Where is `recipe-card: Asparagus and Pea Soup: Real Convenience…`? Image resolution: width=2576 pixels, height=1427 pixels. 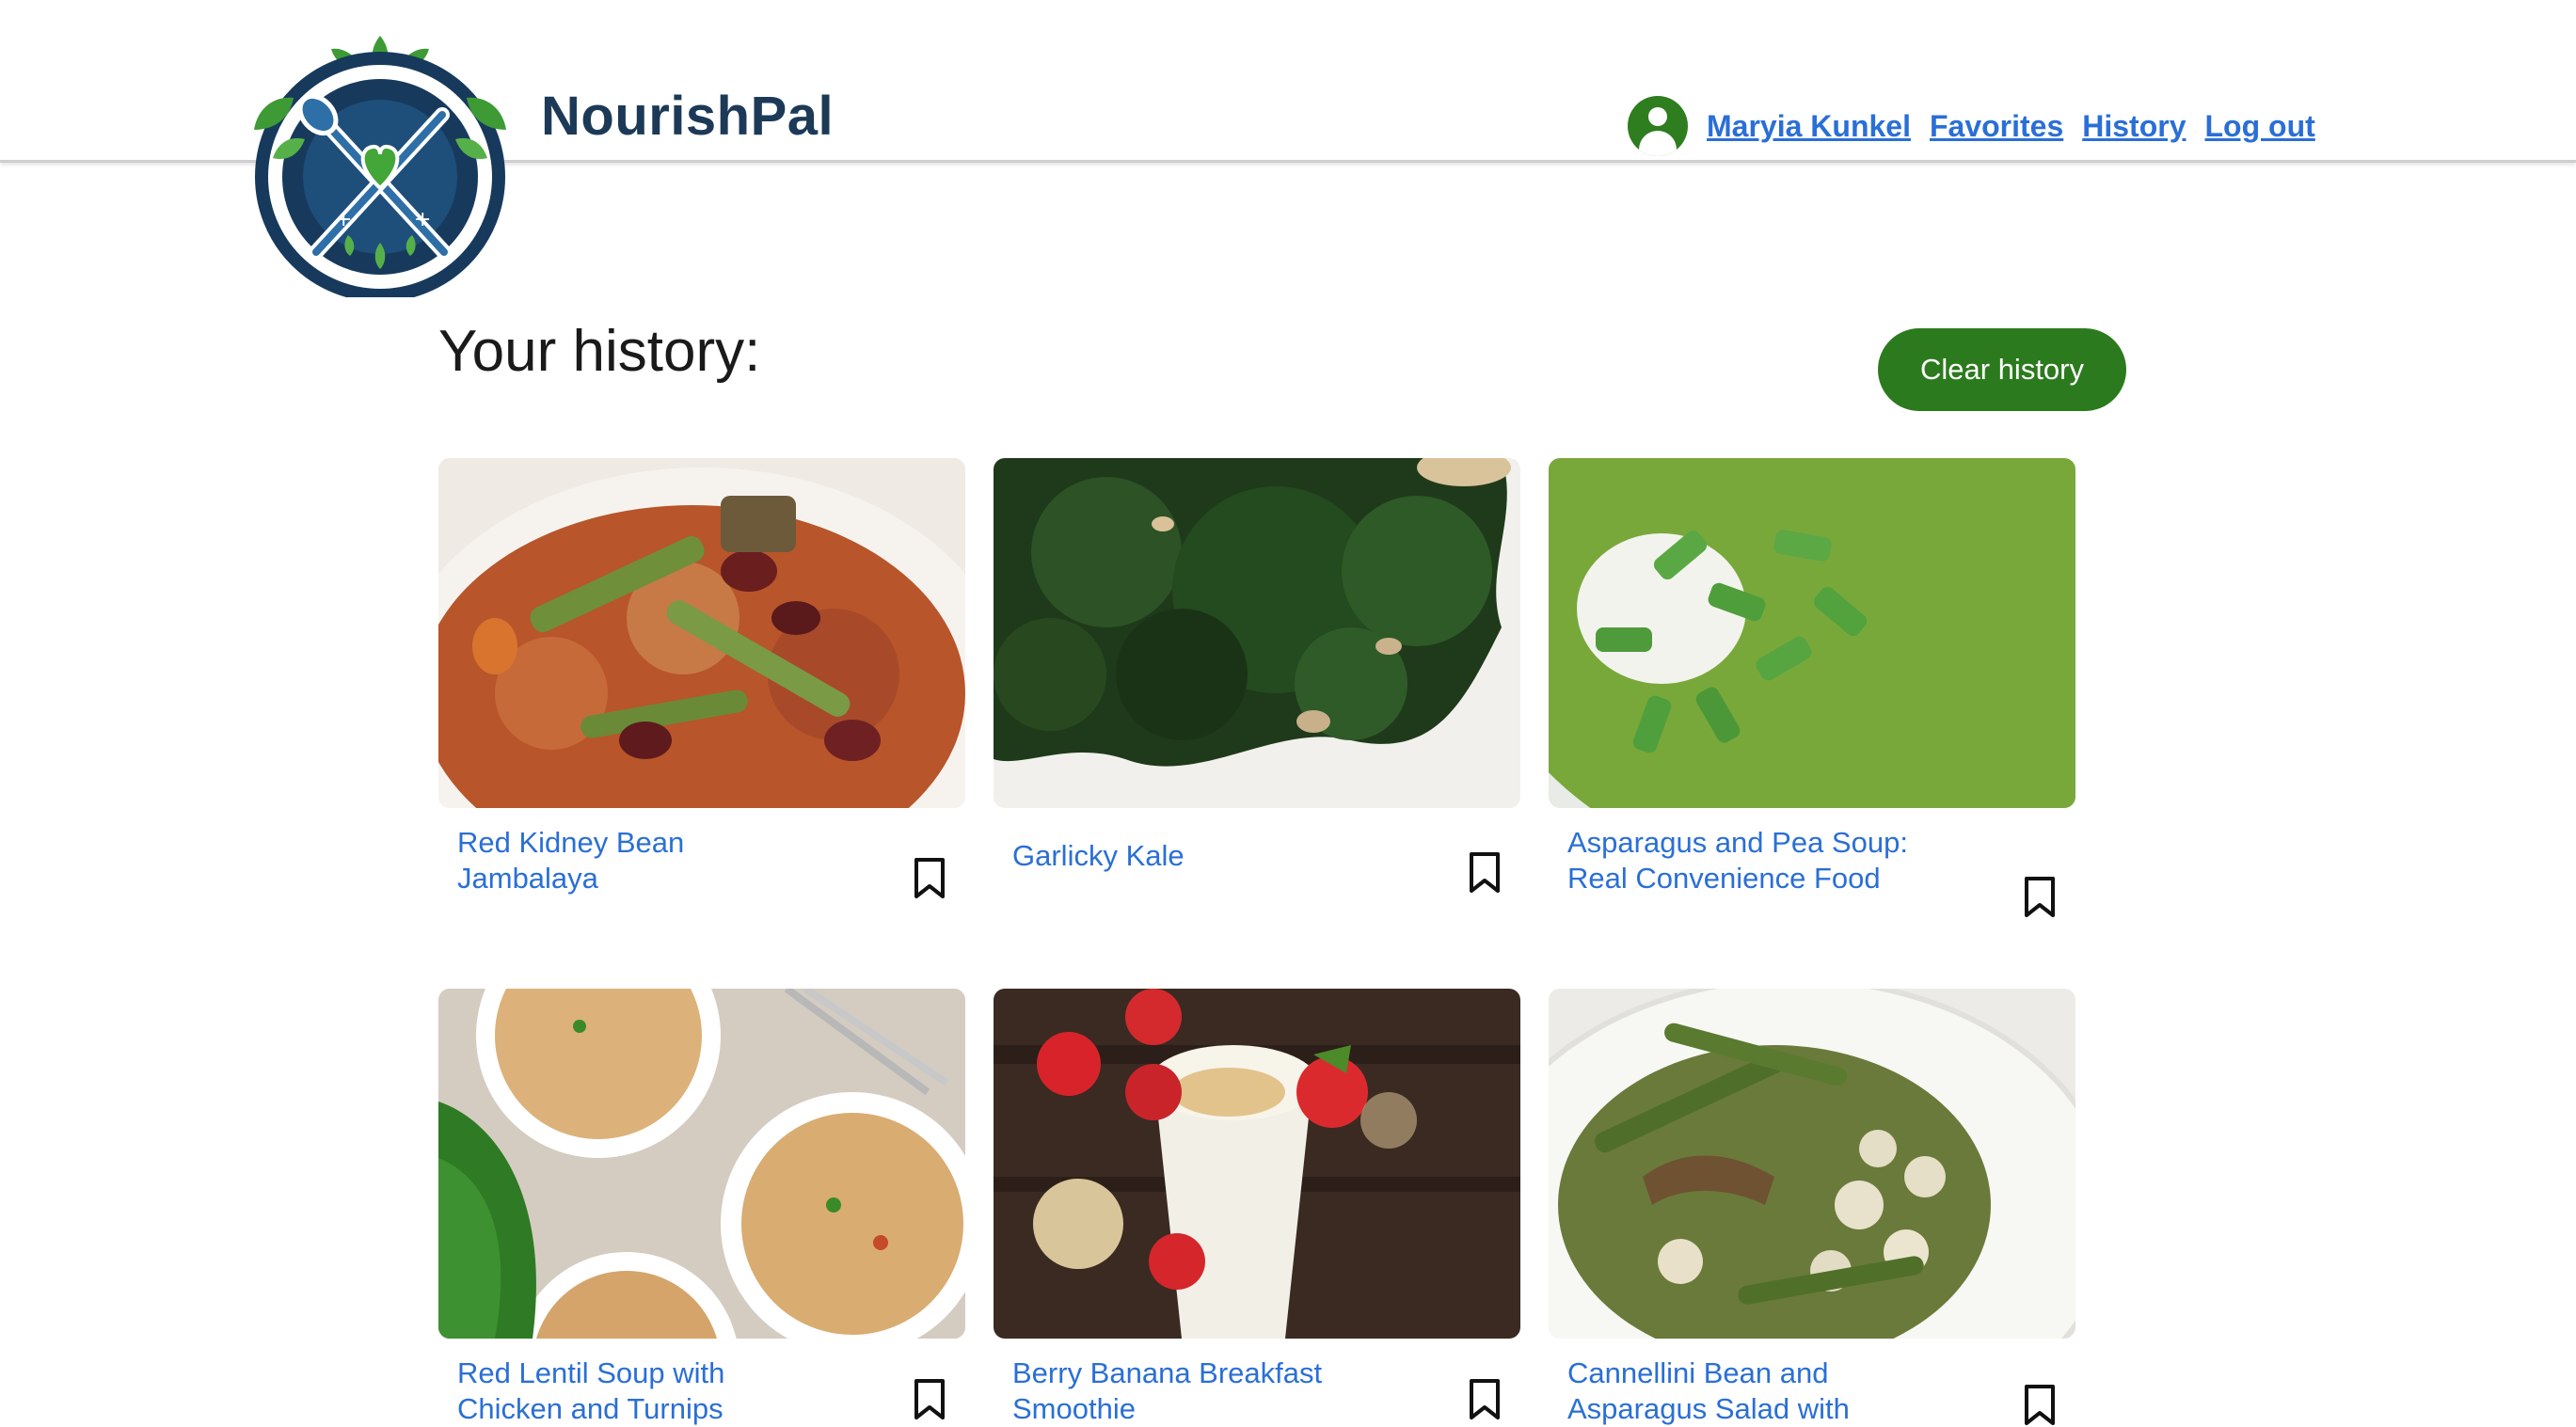
recipe-card: Asparagus and Pea Soup: Real Convenience… is located at coordinates (1812, 688).